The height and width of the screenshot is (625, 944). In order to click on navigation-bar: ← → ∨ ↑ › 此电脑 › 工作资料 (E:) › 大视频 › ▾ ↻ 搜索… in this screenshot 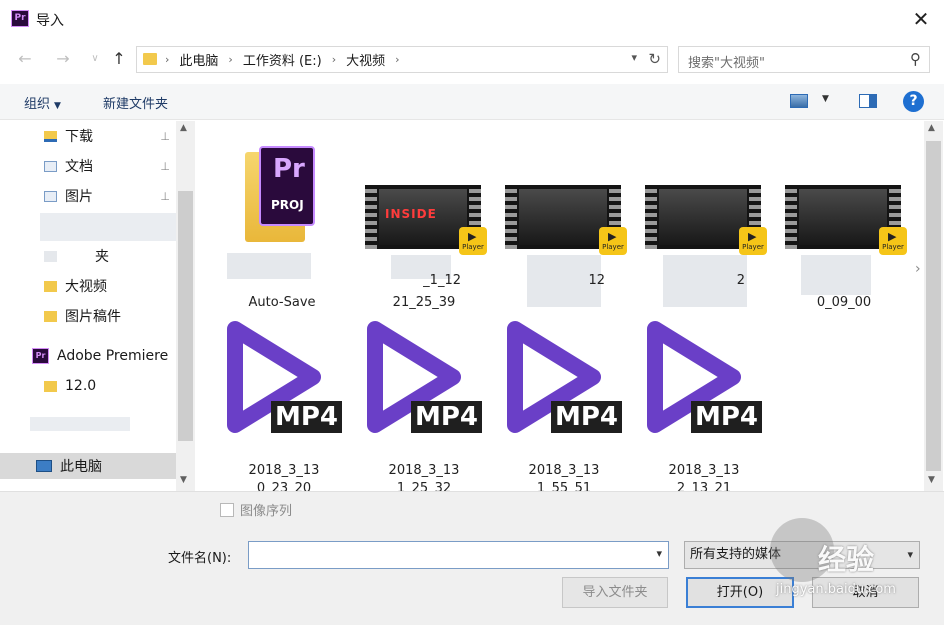, I will do `click(472, 59)`.